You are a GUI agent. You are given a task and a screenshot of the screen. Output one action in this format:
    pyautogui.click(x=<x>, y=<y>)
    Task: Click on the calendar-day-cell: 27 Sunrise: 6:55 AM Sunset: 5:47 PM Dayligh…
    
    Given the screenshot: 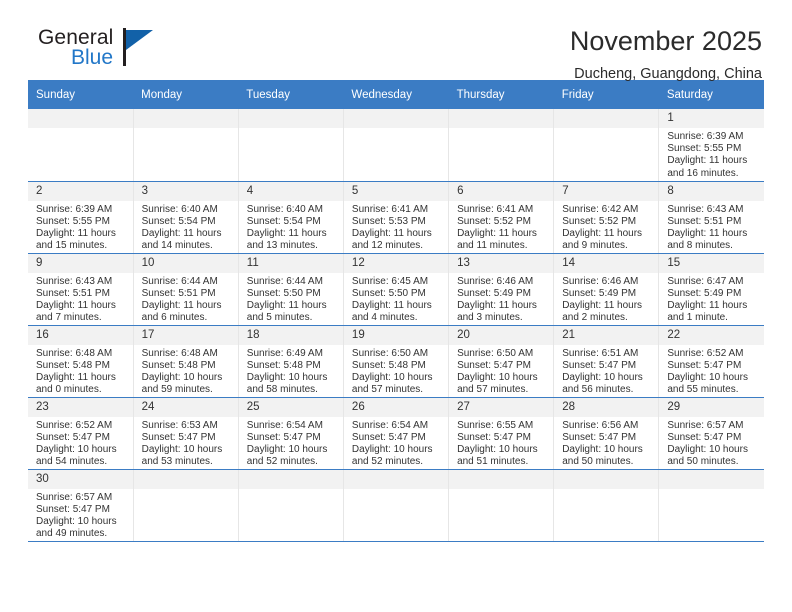 What is the action you would take?
    pyautogui.click(x=501, y=433)
    